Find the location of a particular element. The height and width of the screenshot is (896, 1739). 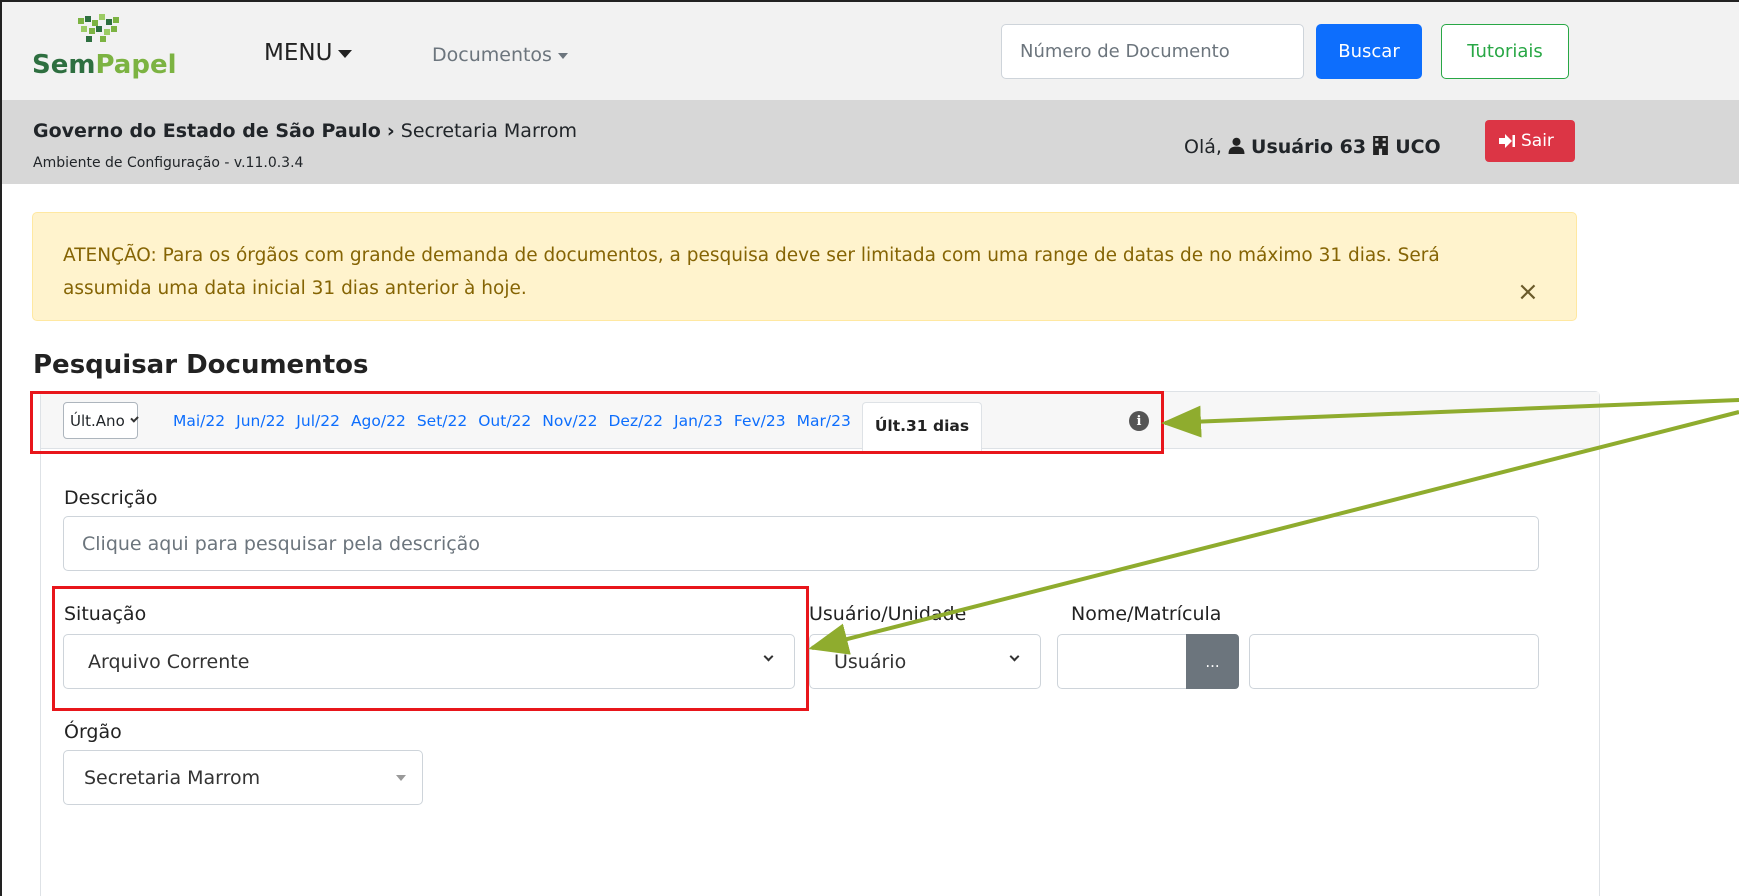

registration-input is located at coordinates (1122, 661).